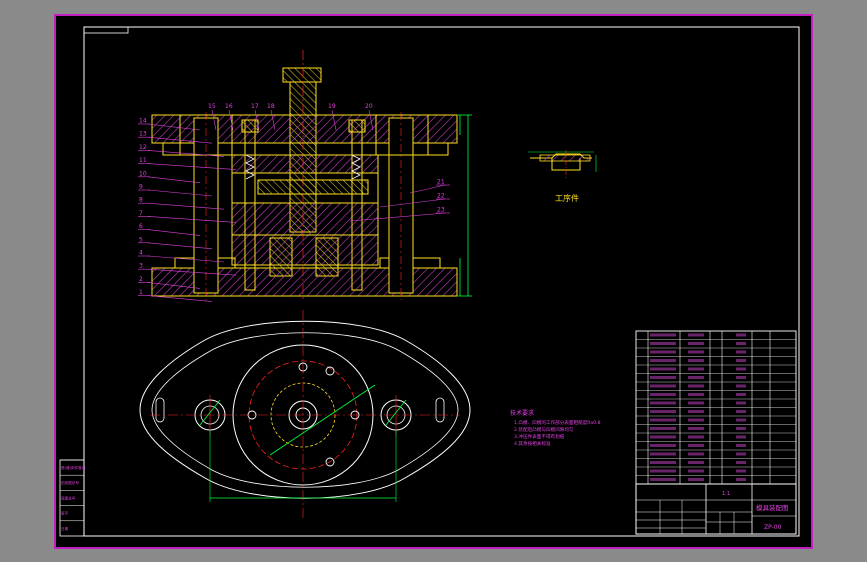 Image resolution: width=867 pixels, height=562 pixels. I want to click on leader-number: 21, so click(441, 182).